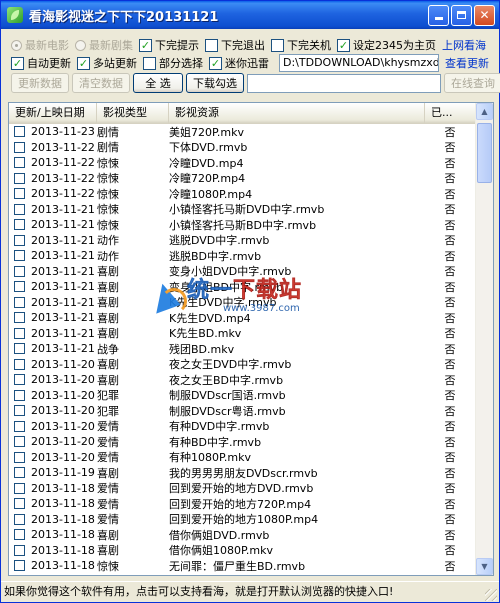  I want to click on radio-latest-movie: 最新电影, so click(40, 45).